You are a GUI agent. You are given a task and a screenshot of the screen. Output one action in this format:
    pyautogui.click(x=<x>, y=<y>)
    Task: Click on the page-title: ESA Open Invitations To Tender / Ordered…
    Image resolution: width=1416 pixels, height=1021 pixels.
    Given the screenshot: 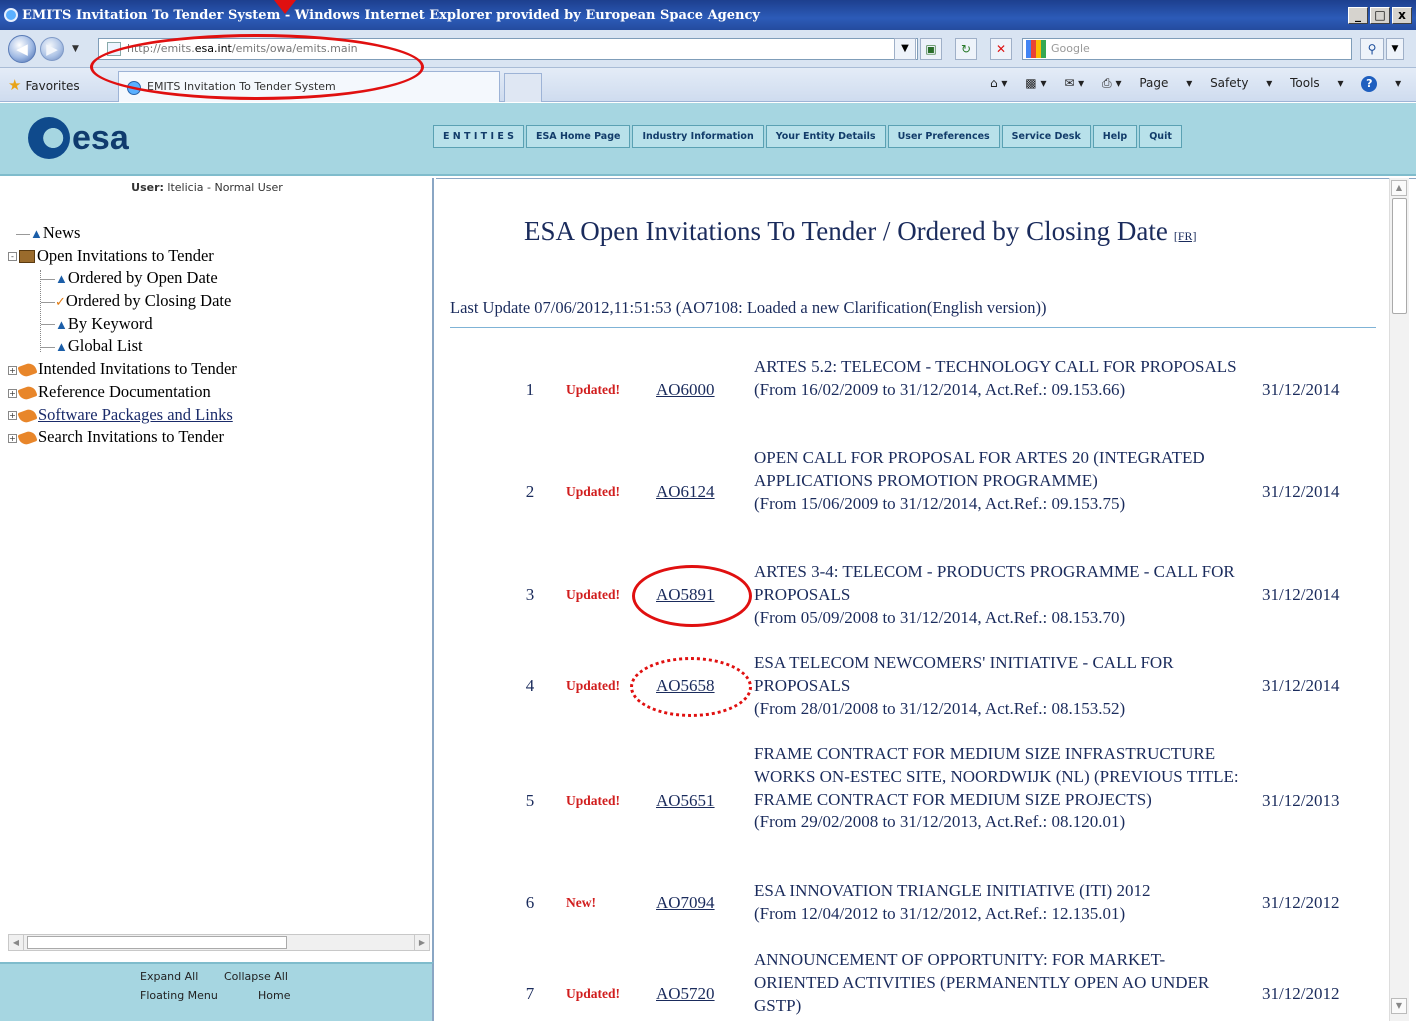 What is the action you would take?
    pyautogui.click(x=860, y=231)
    